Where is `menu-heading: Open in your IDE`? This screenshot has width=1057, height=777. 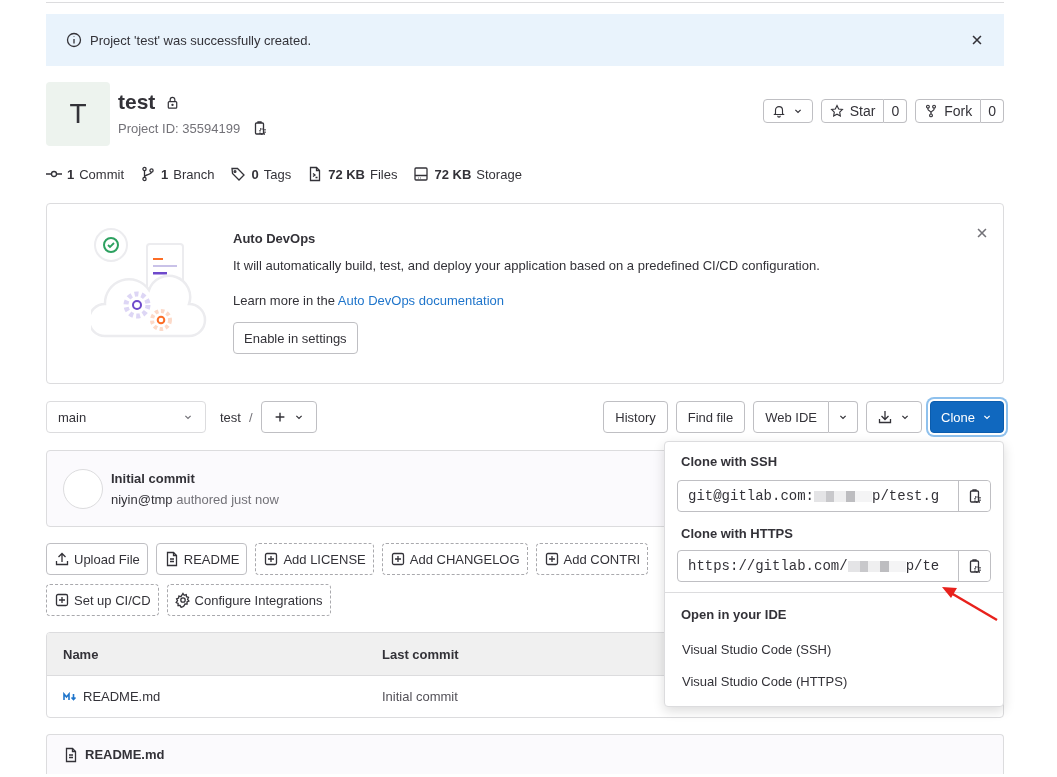
menu-heading: Open in your IDE is located at coordinates (734, 614).